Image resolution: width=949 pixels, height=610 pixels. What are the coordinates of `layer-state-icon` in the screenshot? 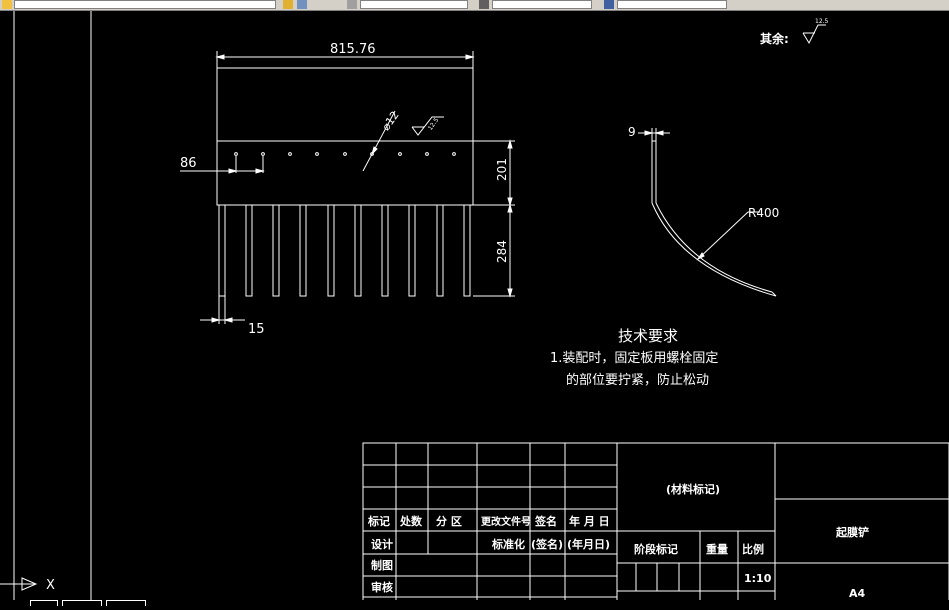 It's located at (302, 4).